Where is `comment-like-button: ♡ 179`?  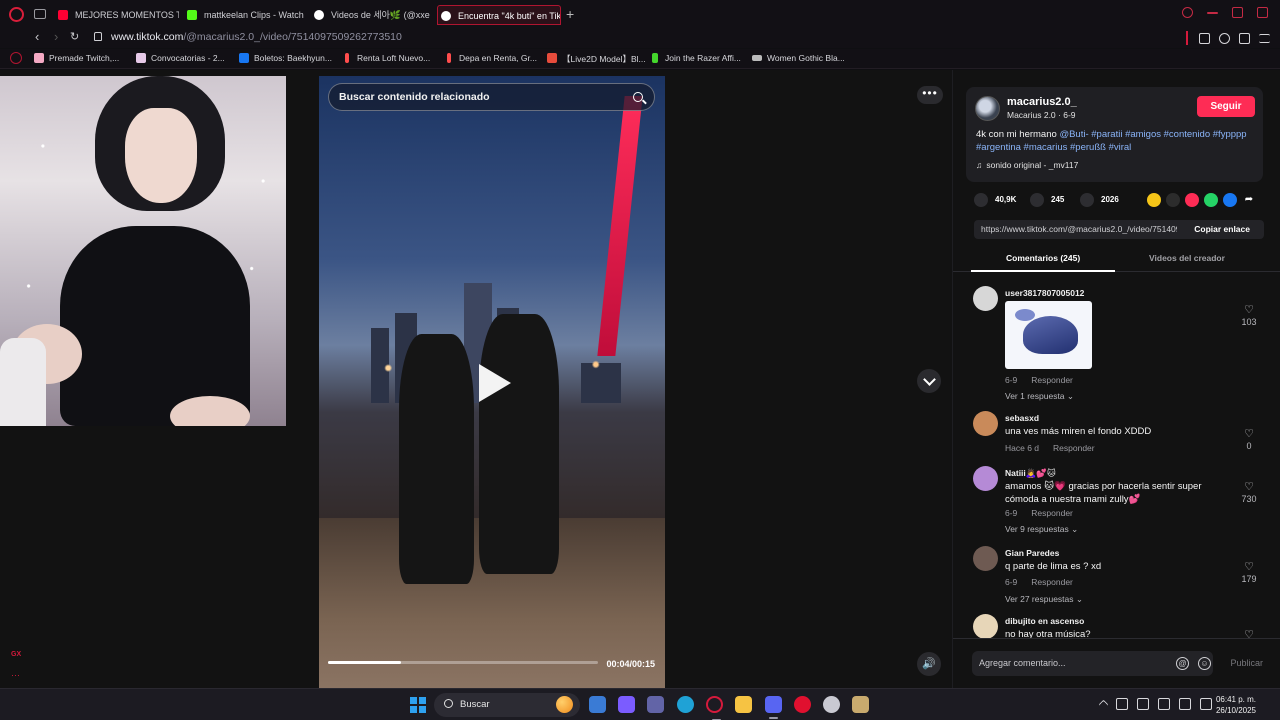 comment-like-button: ♡ 179 is located at coordinates (1249, 573).